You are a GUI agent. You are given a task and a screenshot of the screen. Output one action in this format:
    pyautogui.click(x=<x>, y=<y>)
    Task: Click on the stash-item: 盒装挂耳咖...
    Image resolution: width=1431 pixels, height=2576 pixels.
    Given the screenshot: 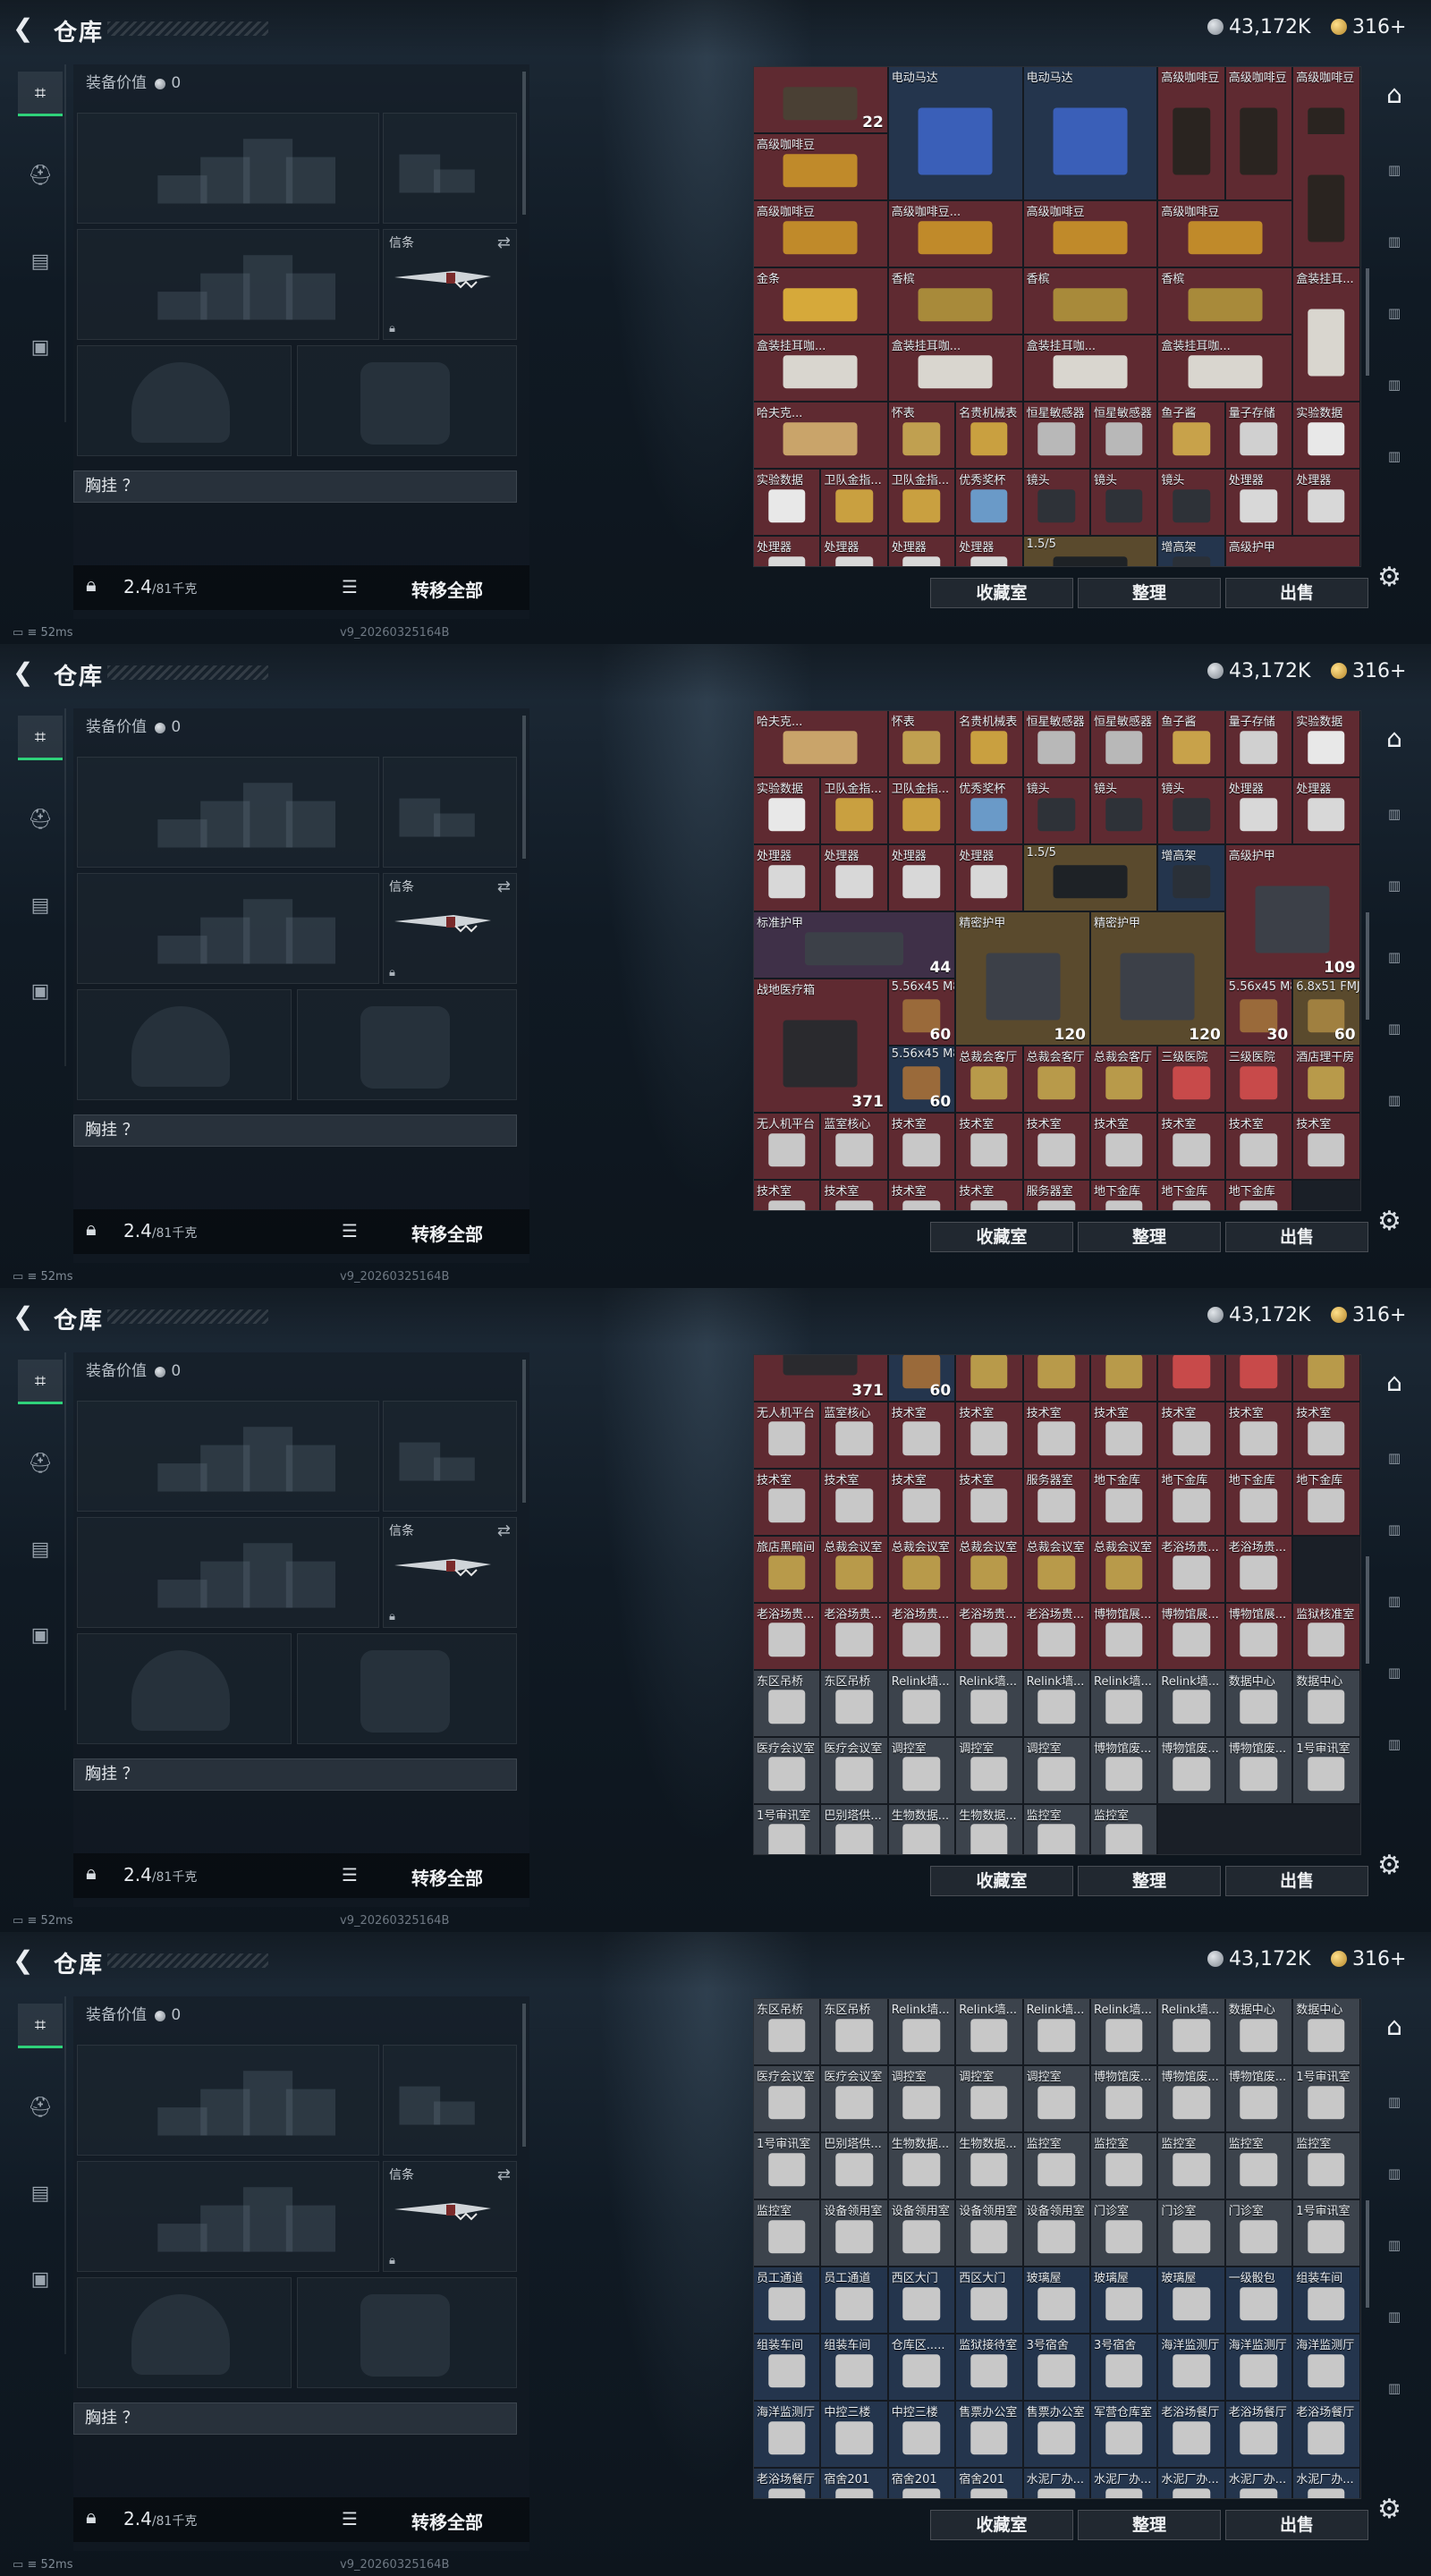 What is the action you would take?
    pyautogui.click(x=822, y=368)
    